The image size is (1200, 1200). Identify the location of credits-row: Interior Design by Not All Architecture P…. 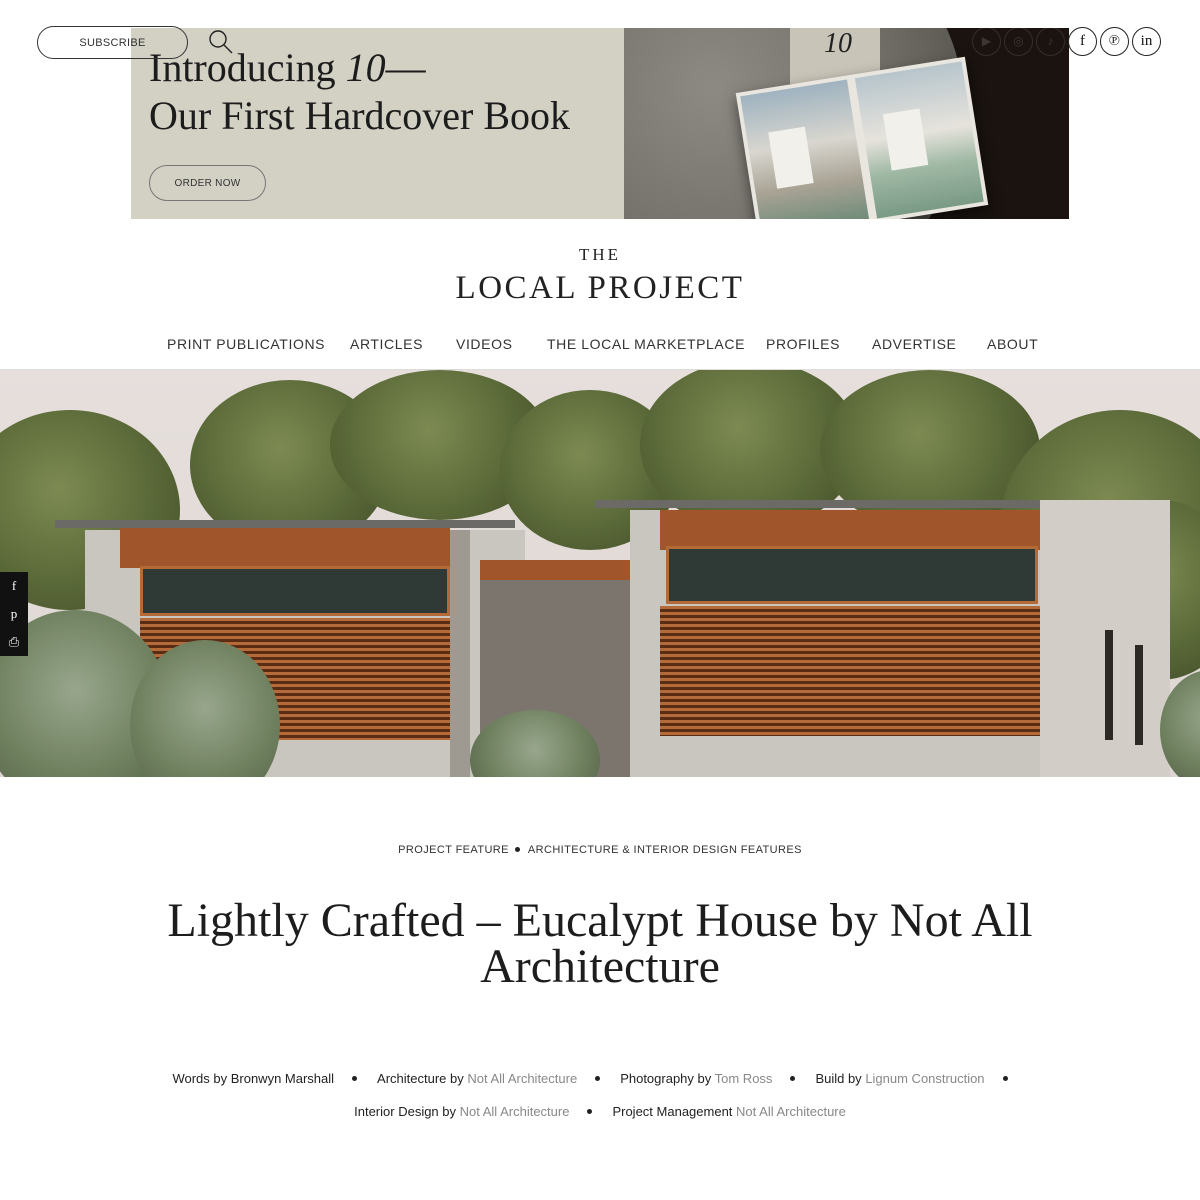
(600, 1111).